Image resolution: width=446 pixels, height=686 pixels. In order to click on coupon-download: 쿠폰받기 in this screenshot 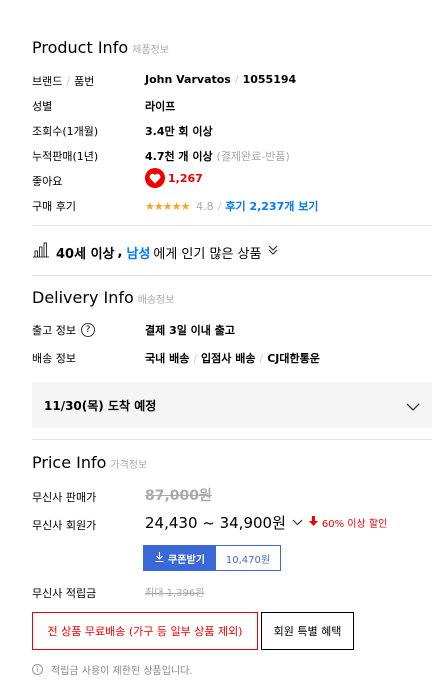, I will do `click(180, 558)`.